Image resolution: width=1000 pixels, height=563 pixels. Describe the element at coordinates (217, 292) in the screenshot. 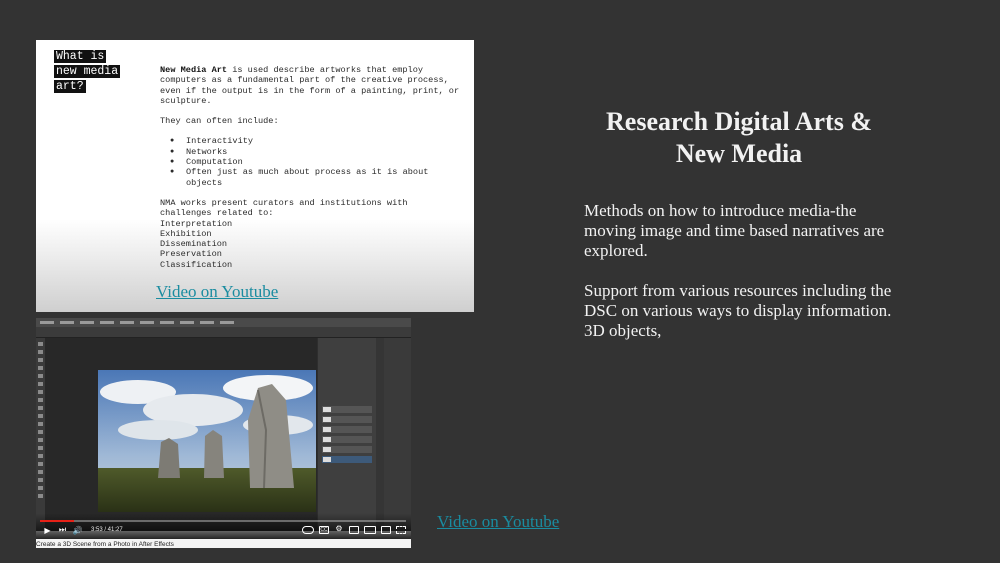

I see `youtube-link-document: Video on Youtube` at that location.